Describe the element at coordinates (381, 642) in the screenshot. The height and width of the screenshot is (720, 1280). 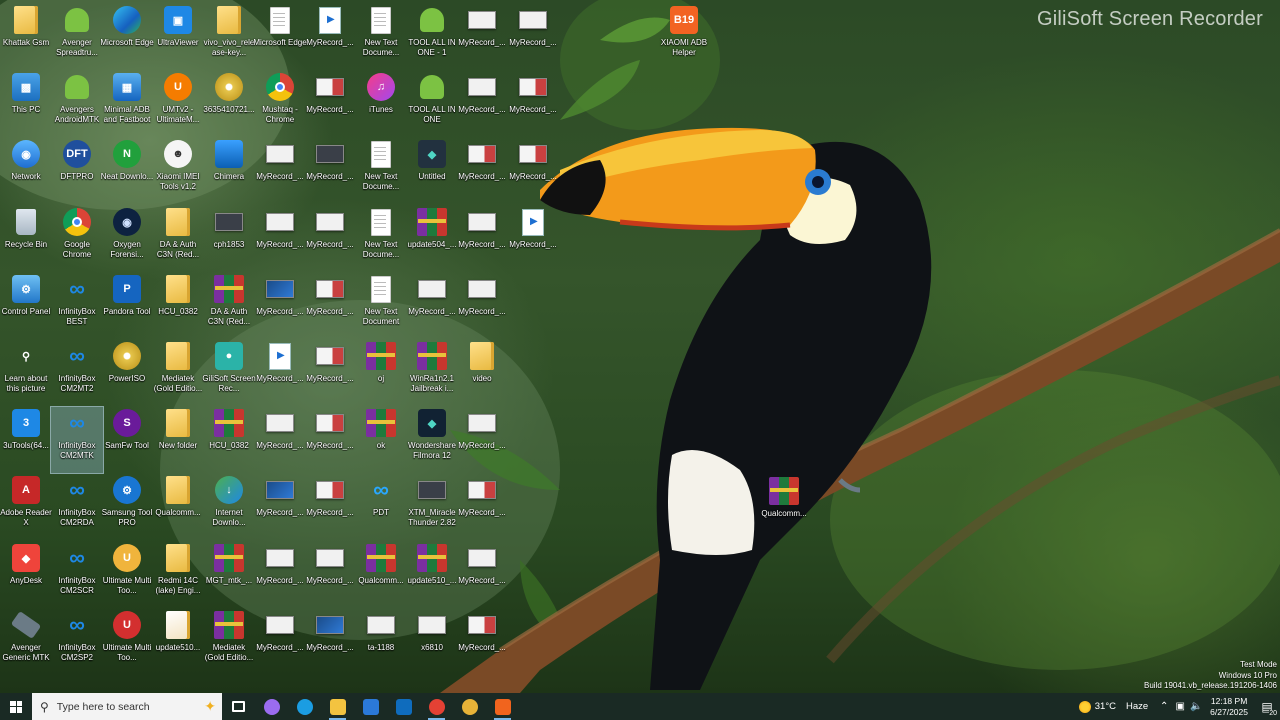
I see `desktop-icon-ta-1188: ta-1188` at that location.